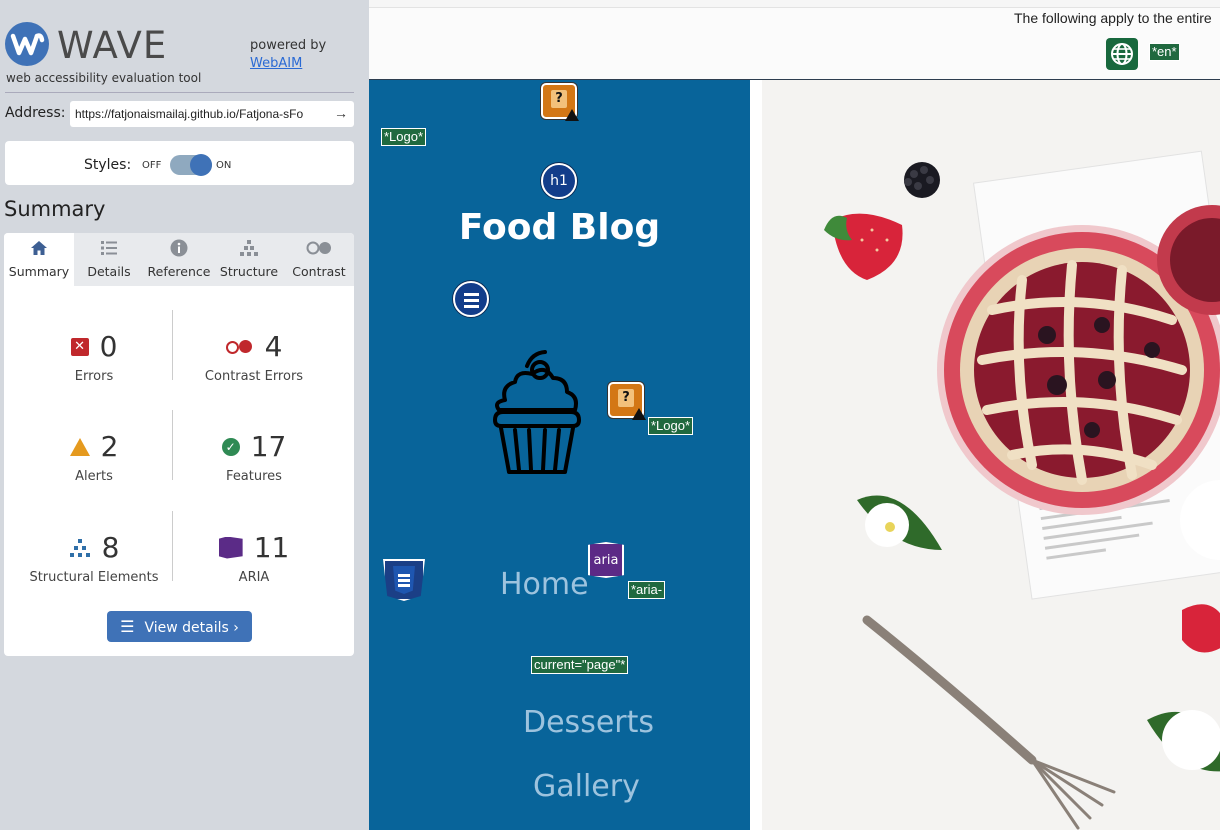  What do you see at coordinates (104, 78) in the screenshot?
I see `wave-subtitle: web accessibility evaluation tool` at bounding box center [104, 78].